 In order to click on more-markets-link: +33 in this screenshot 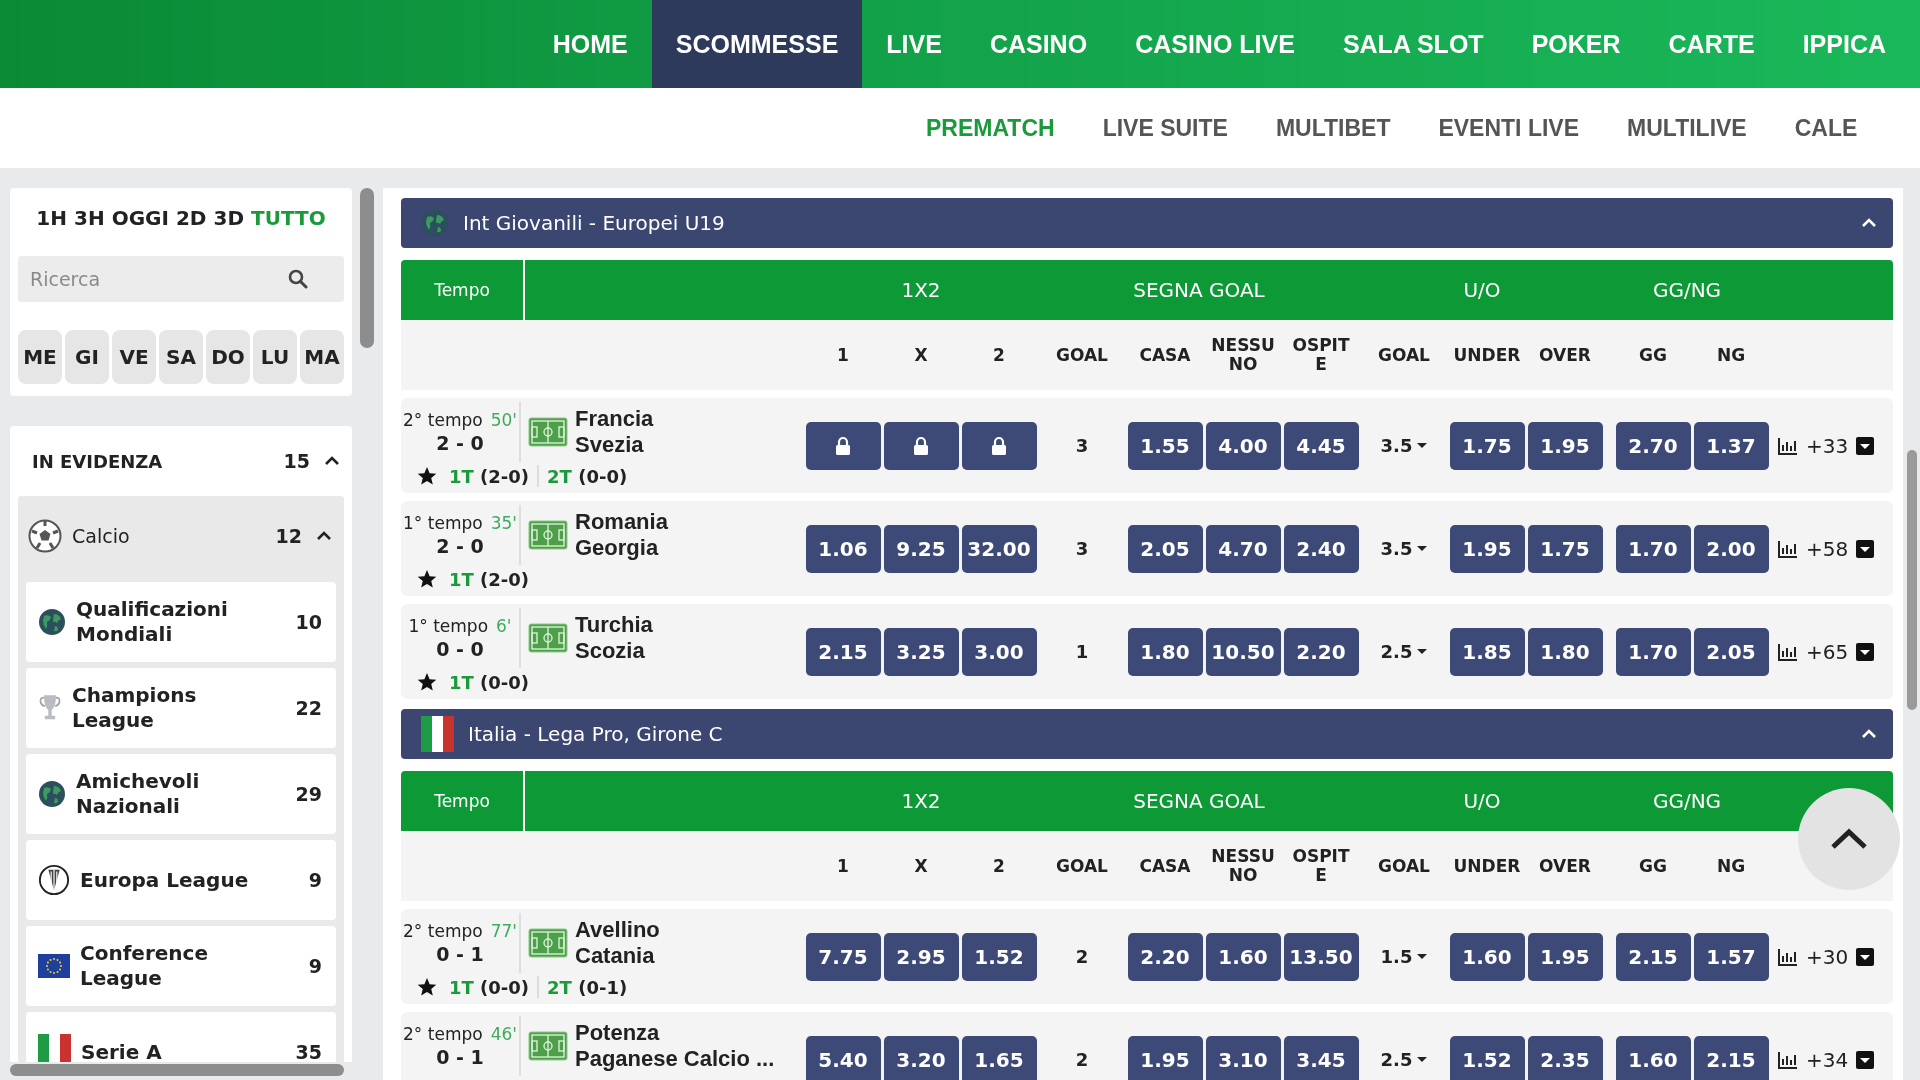, I will do `click(1827, 445)`.